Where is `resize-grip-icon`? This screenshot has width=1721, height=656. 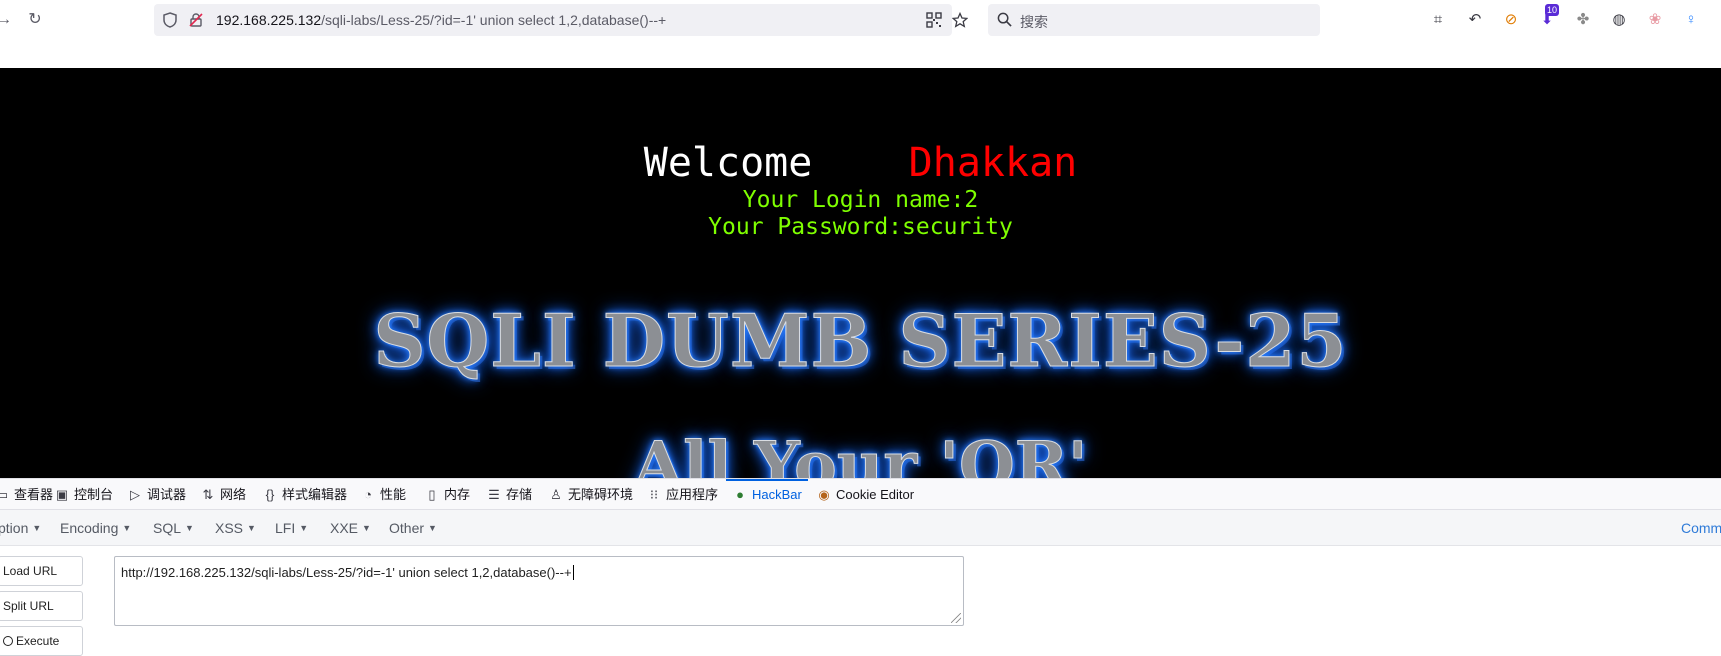 resize-grip-icon is located at coordinates (956, 618).